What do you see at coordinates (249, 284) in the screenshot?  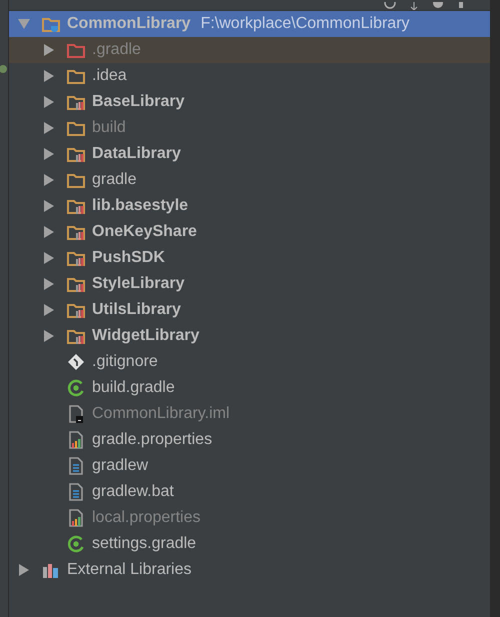 I see `tree-row: StyleLibrary` at bounding box center [249, 284].